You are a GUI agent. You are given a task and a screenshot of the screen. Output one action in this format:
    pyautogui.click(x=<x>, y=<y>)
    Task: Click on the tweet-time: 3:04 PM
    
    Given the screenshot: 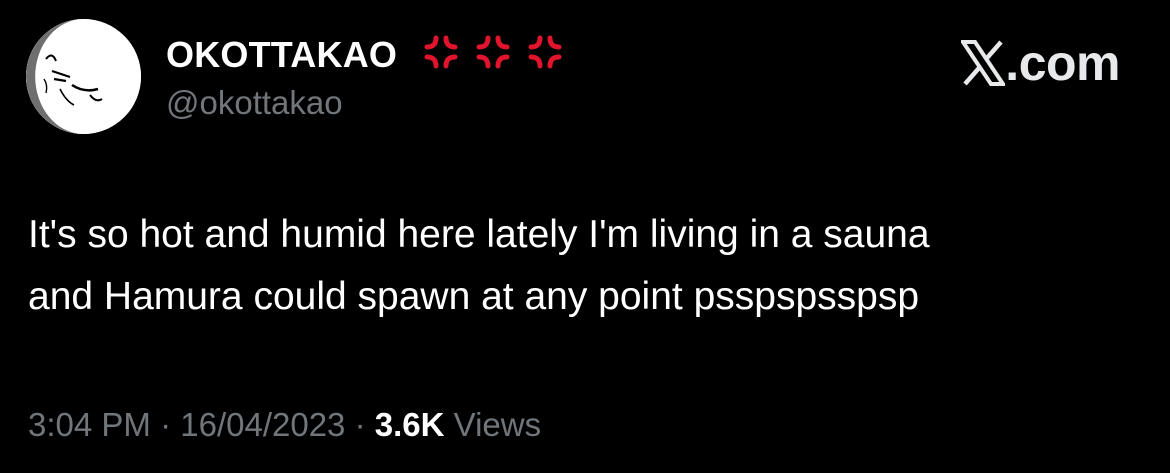 What is the action you would take?
    pyautogui.click(x=89, y=424)
    